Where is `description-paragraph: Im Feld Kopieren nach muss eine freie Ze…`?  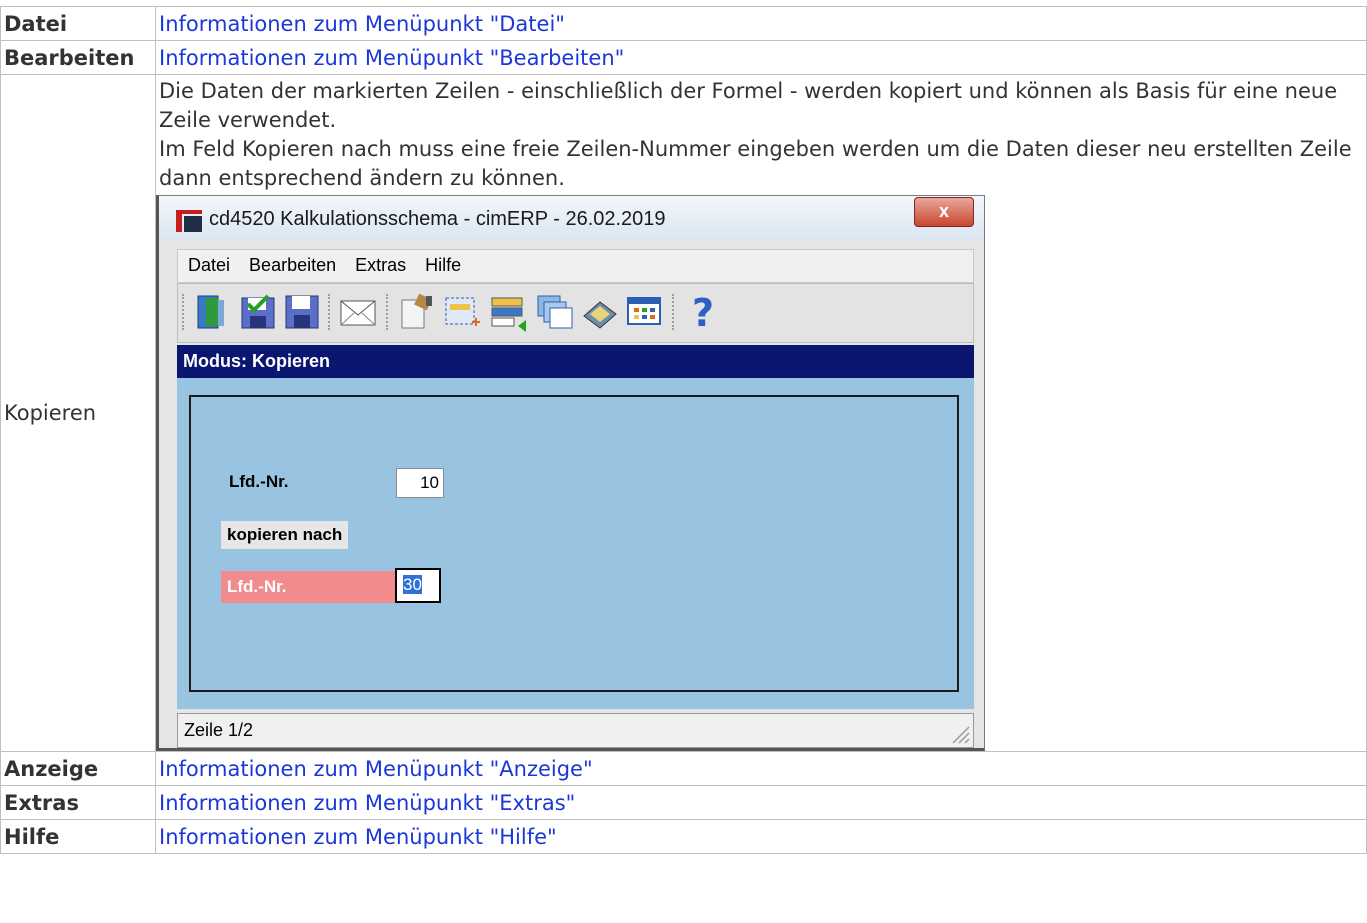
description-paragraph: Im Feld Kopieren nach muss eine freie Ze… is located at coordinates (755, 163).